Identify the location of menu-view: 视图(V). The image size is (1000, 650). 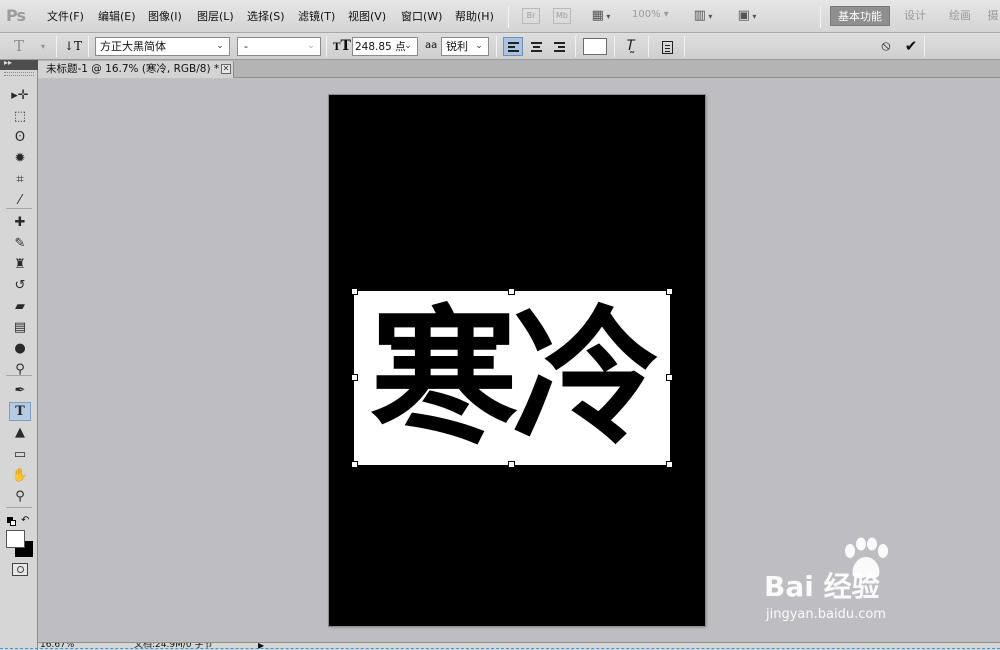
(367, 17).